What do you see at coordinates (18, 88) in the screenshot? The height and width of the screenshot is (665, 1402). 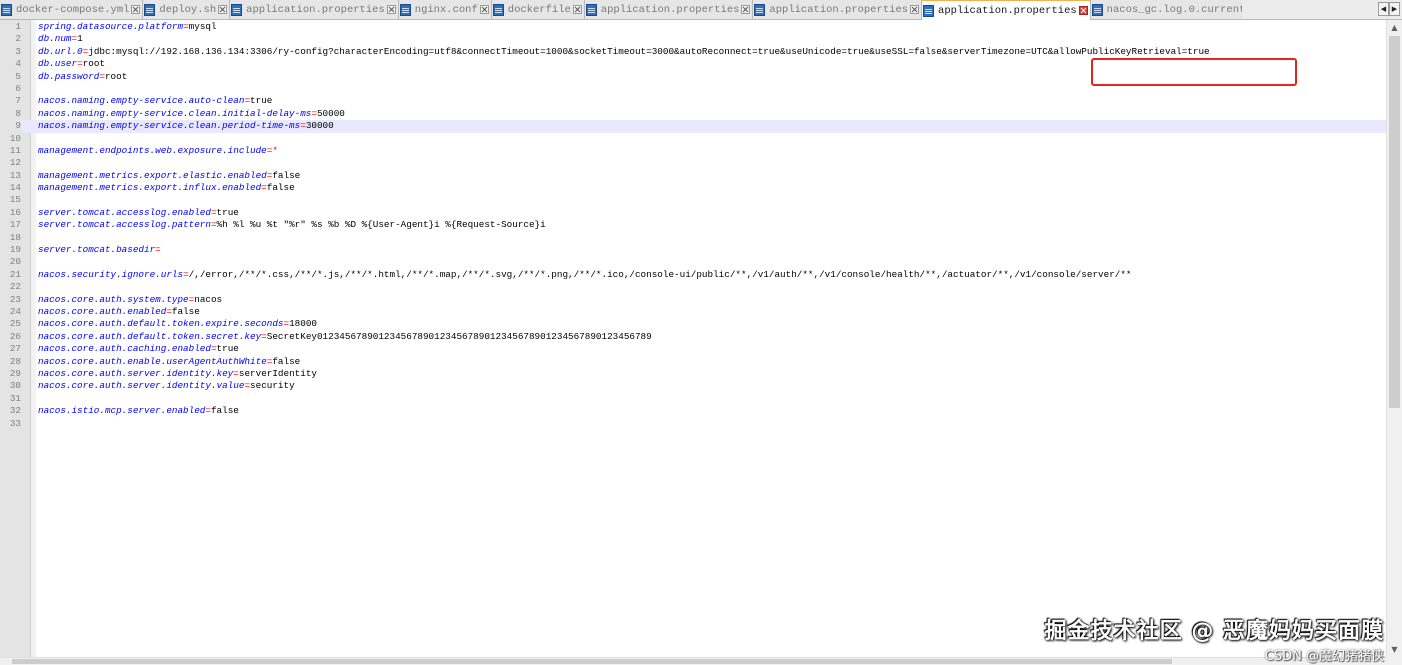 I see `line-number: 6` at bounding box center [18, 88].